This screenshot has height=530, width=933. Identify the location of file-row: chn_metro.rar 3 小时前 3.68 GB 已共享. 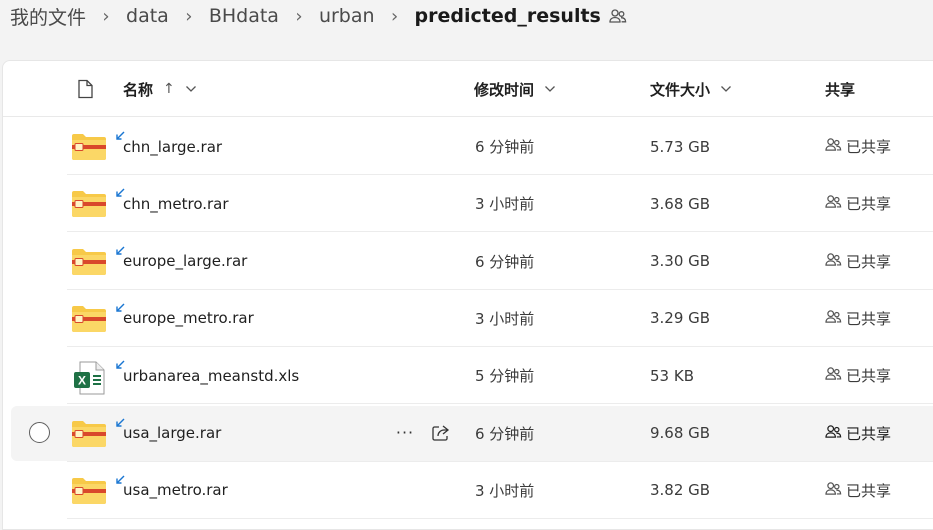
(468, 204).